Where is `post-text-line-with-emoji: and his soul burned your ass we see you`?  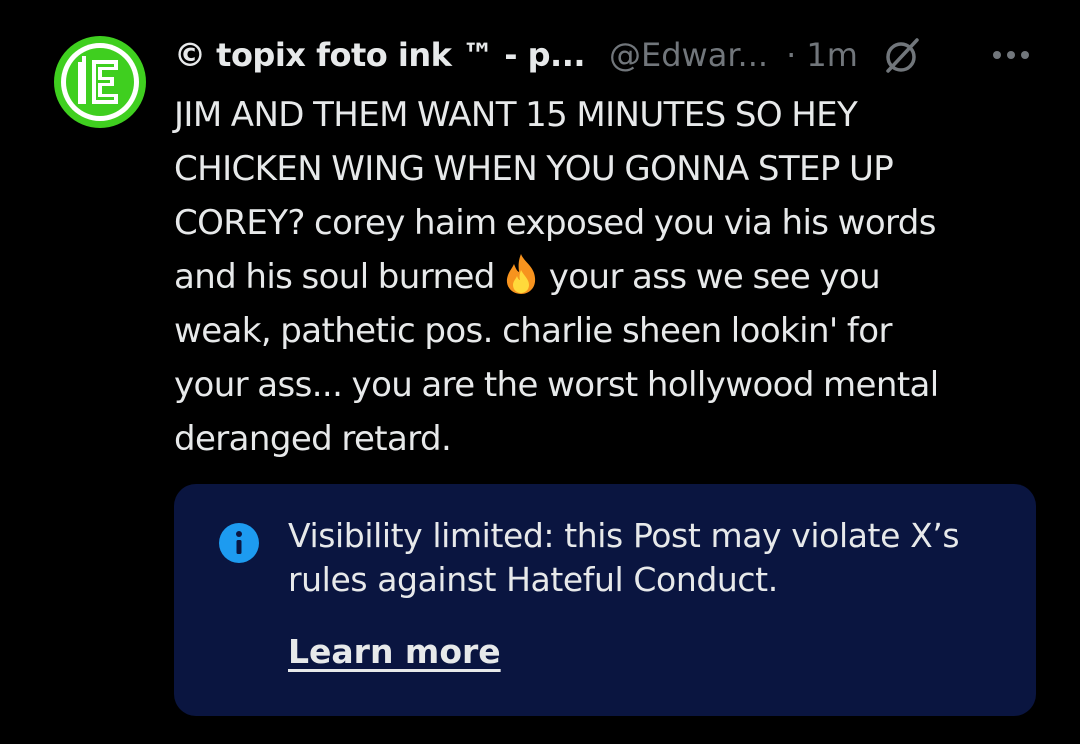 post-text-line-with-emoji: and his soul burned your ass we see you is located at coordinates (604, 277).